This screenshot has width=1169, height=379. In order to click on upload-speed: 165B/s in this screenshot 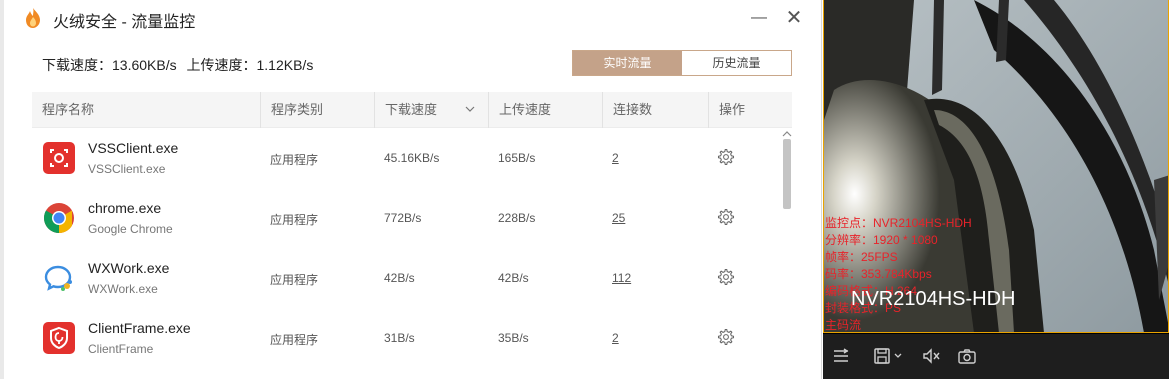, I will do `click(517, 158)`.